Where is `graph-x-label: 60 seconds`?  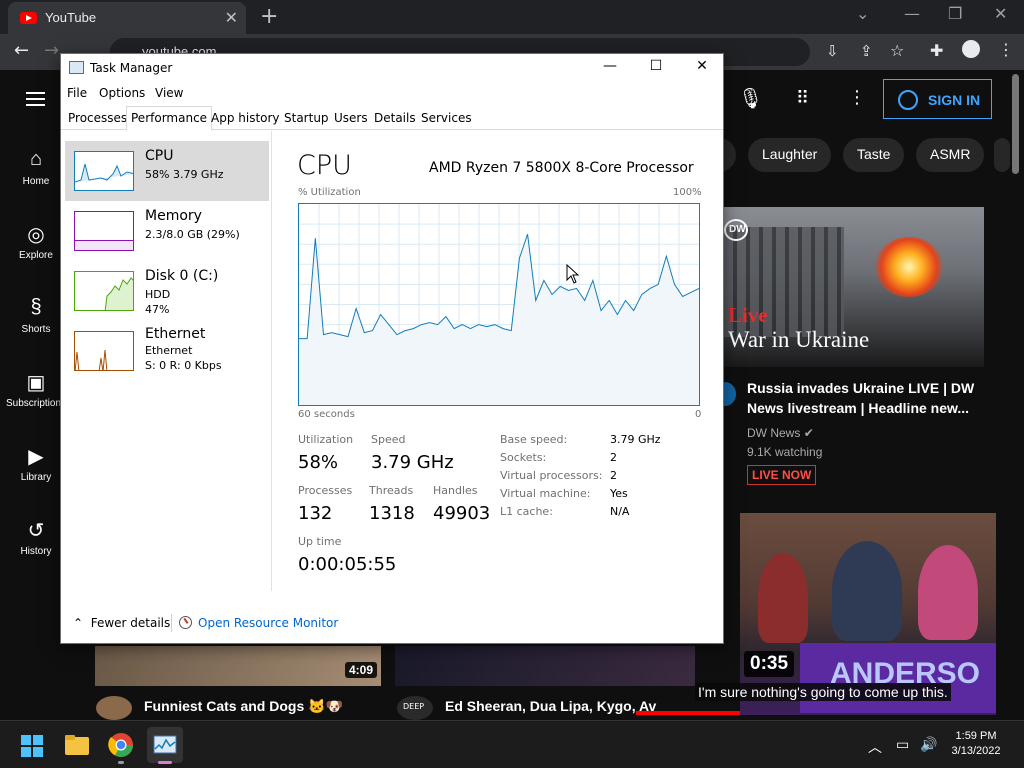
graph-x-label: 60 seconds is located at coordinates (326, 414).